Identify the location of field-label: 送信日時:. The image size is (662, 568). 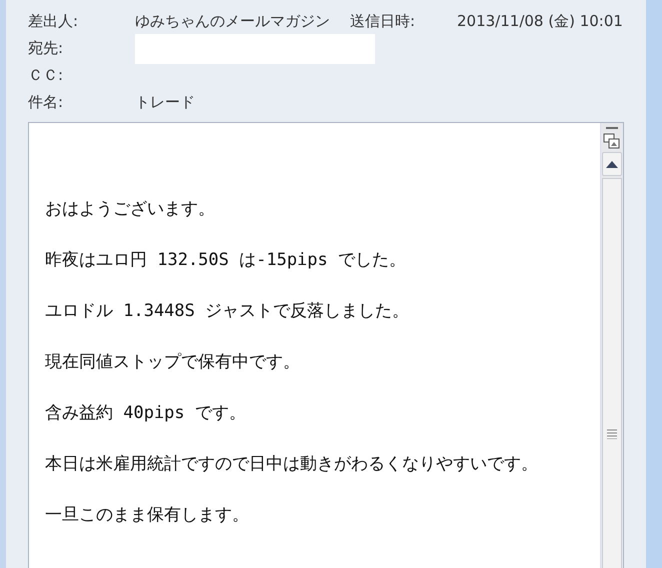
(383, 21).